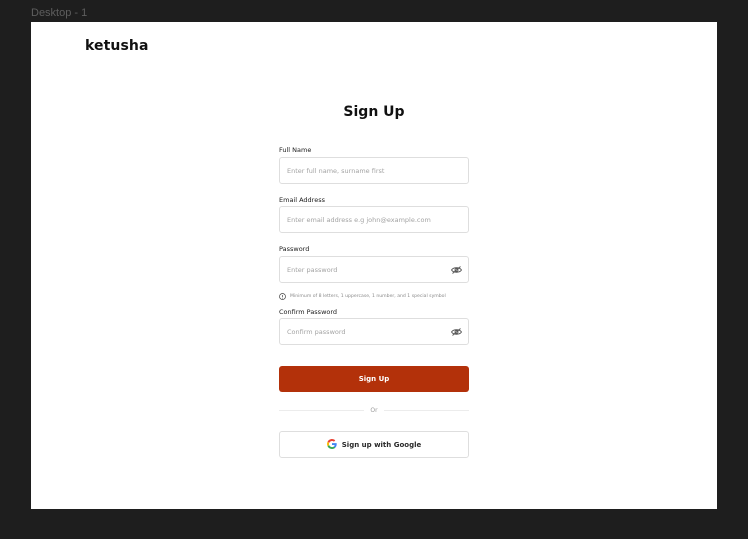  What do you see at coordinates (308, 312) in the screenshot?
I see `confirm-password-label: Confirm Password` at bounding box center [308, 312].